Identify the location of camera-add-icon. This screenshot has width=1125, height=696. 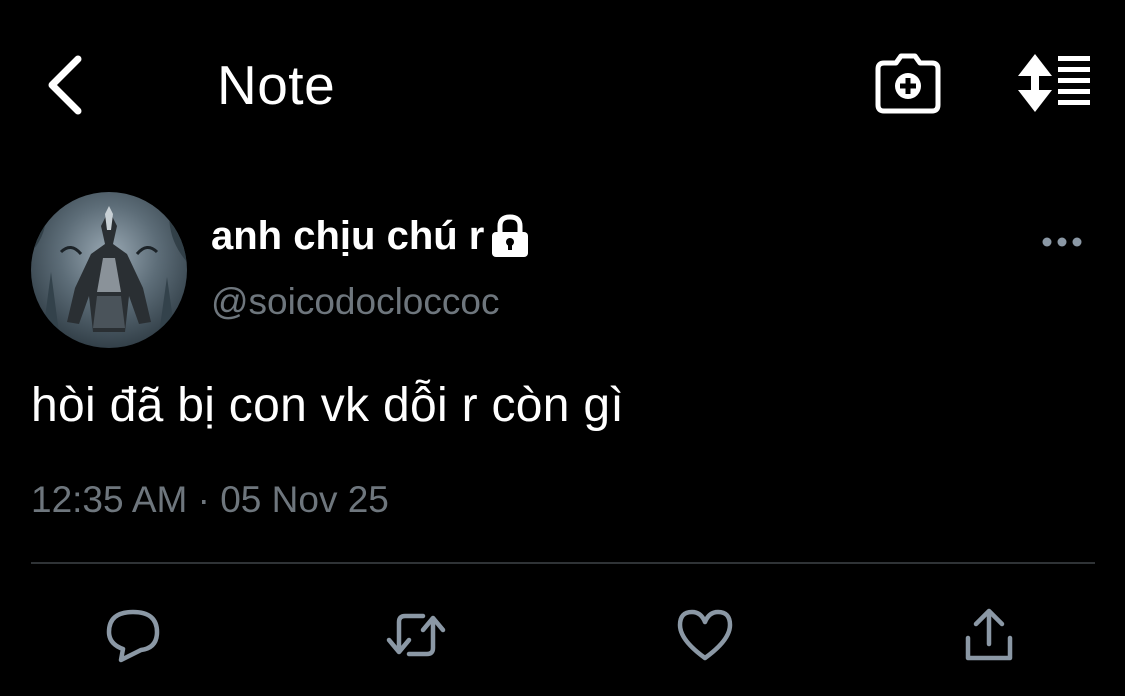
(908, 83).